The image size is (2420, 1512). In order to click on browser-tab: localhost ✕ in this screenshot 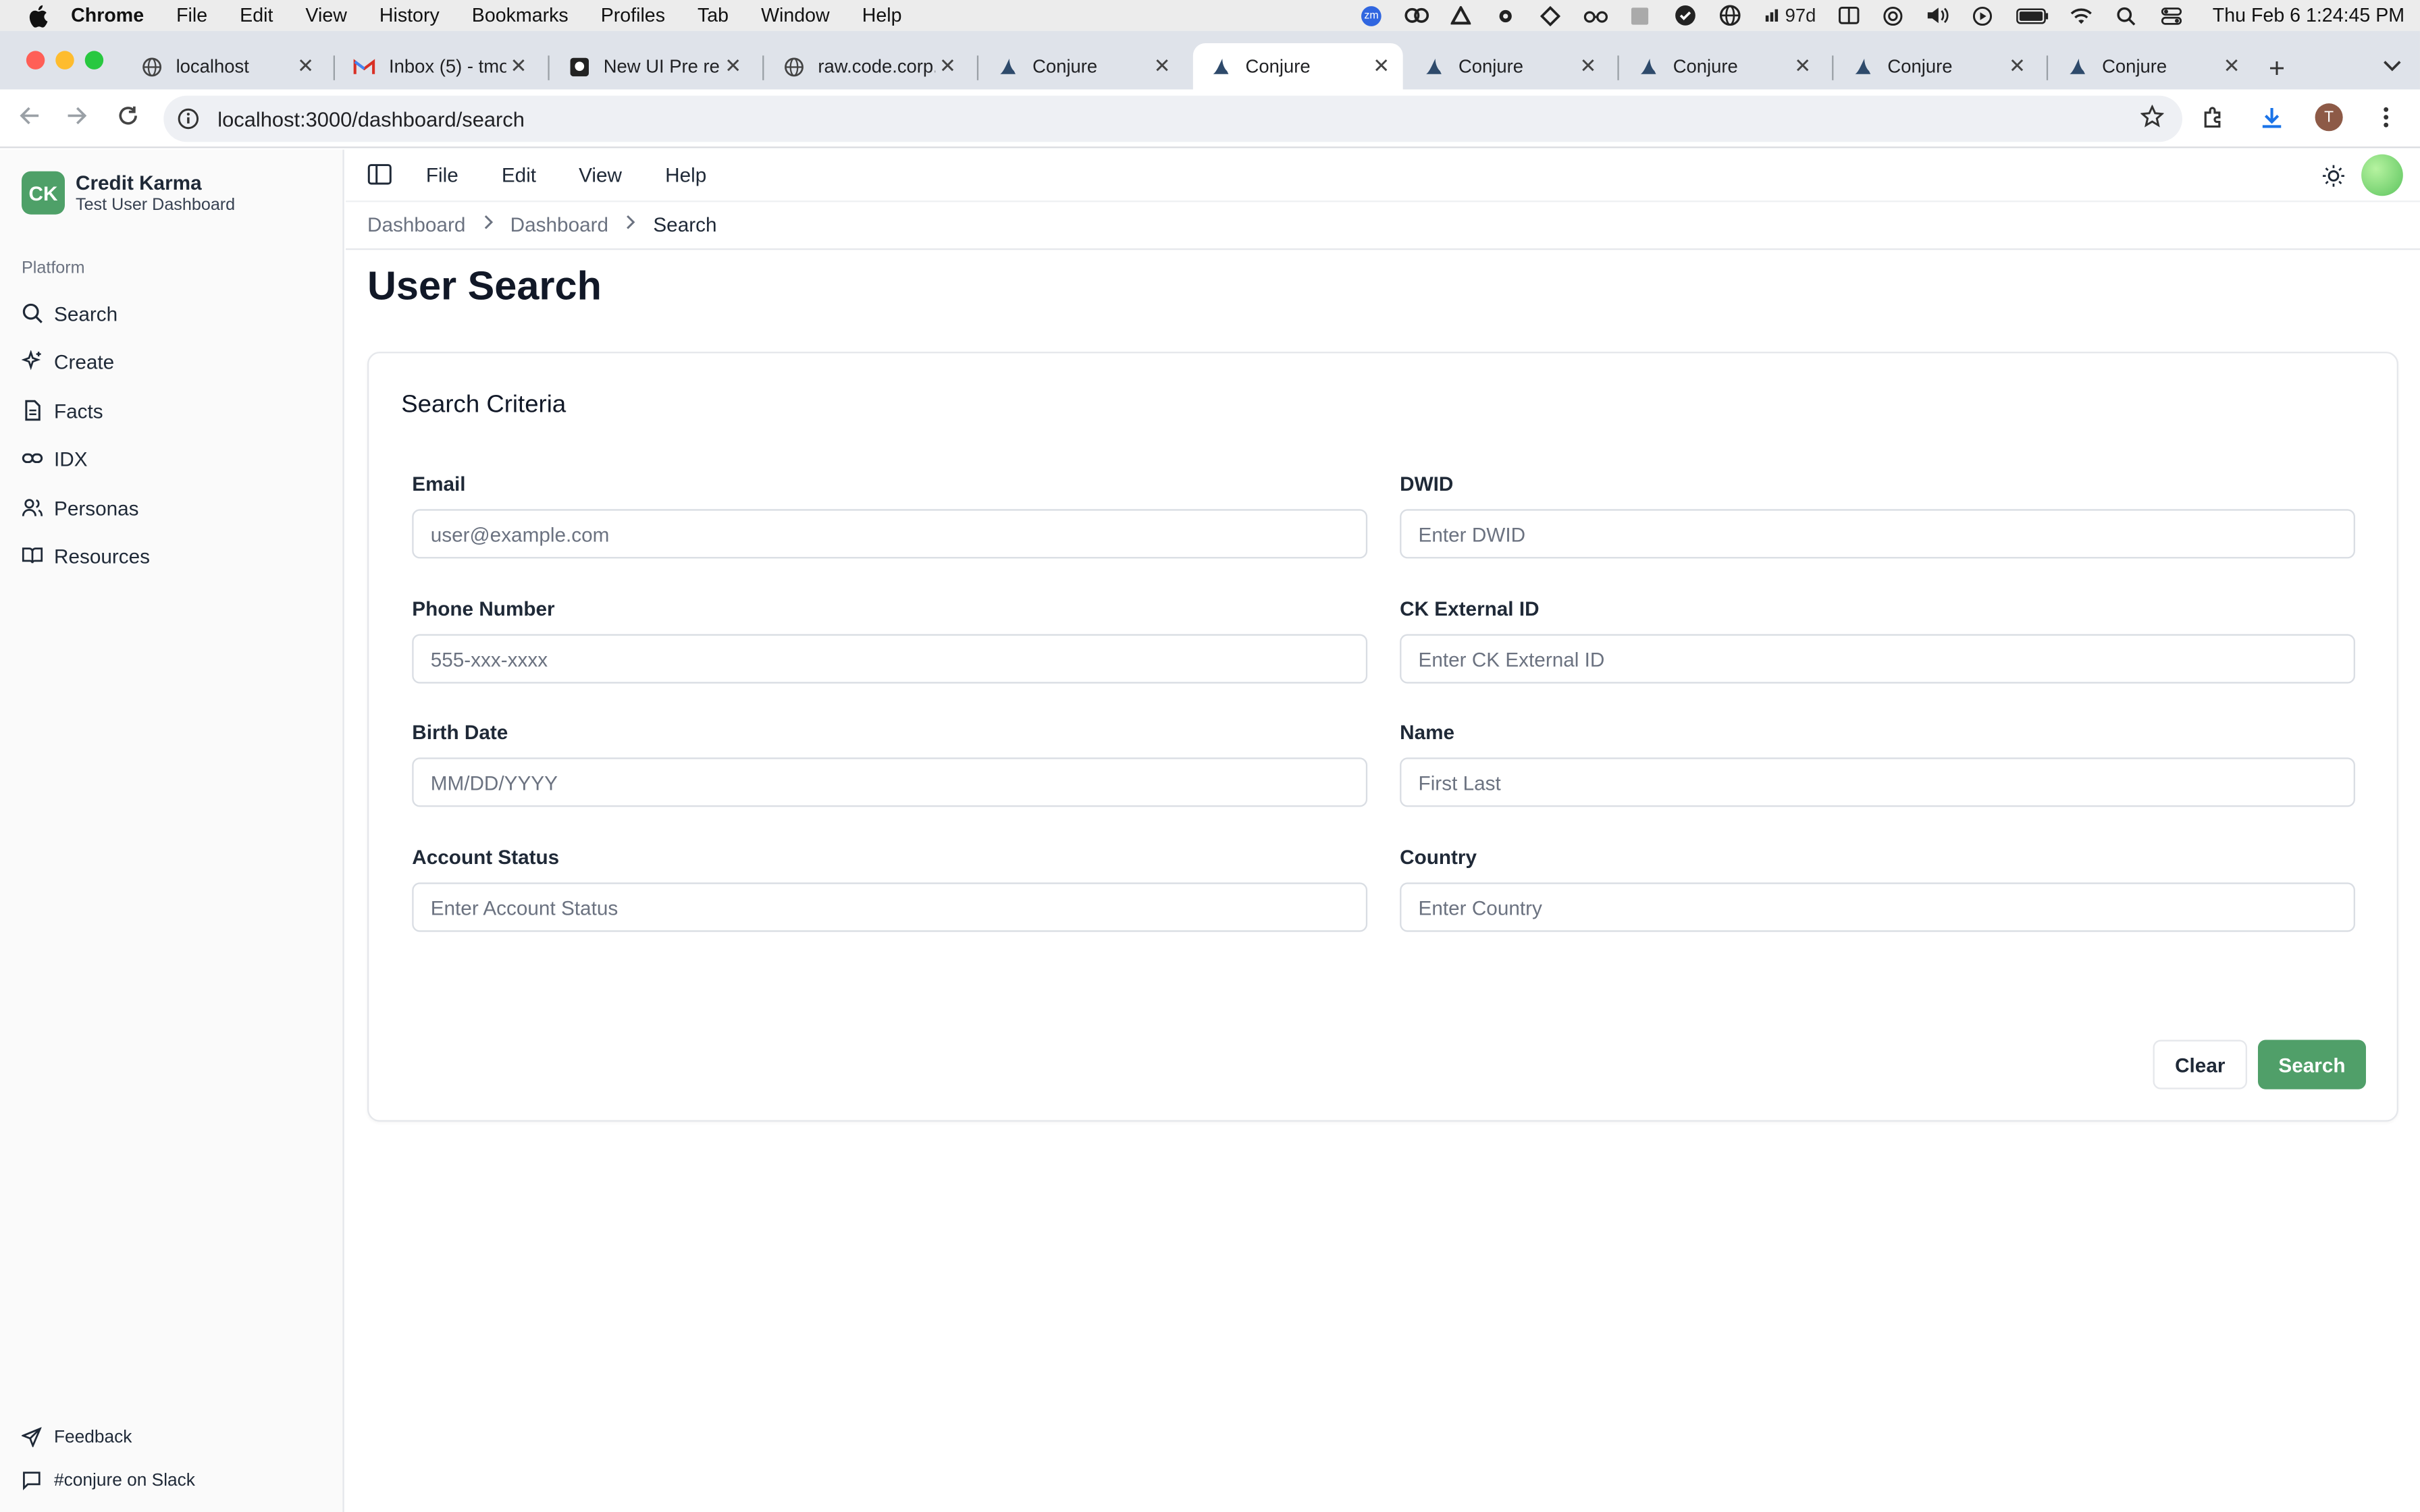, I will do `click(225, 66)`.